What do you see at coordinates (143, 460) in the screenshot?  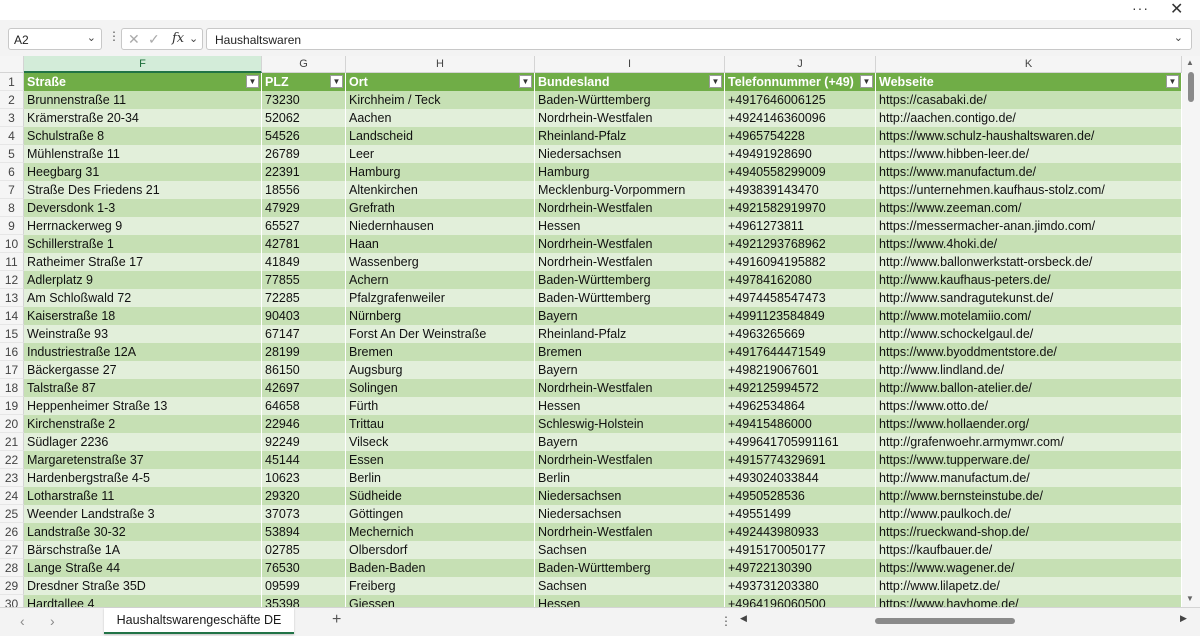 I see `table-cell: Margaretenstraße 37` at bounding box center [143, 460].